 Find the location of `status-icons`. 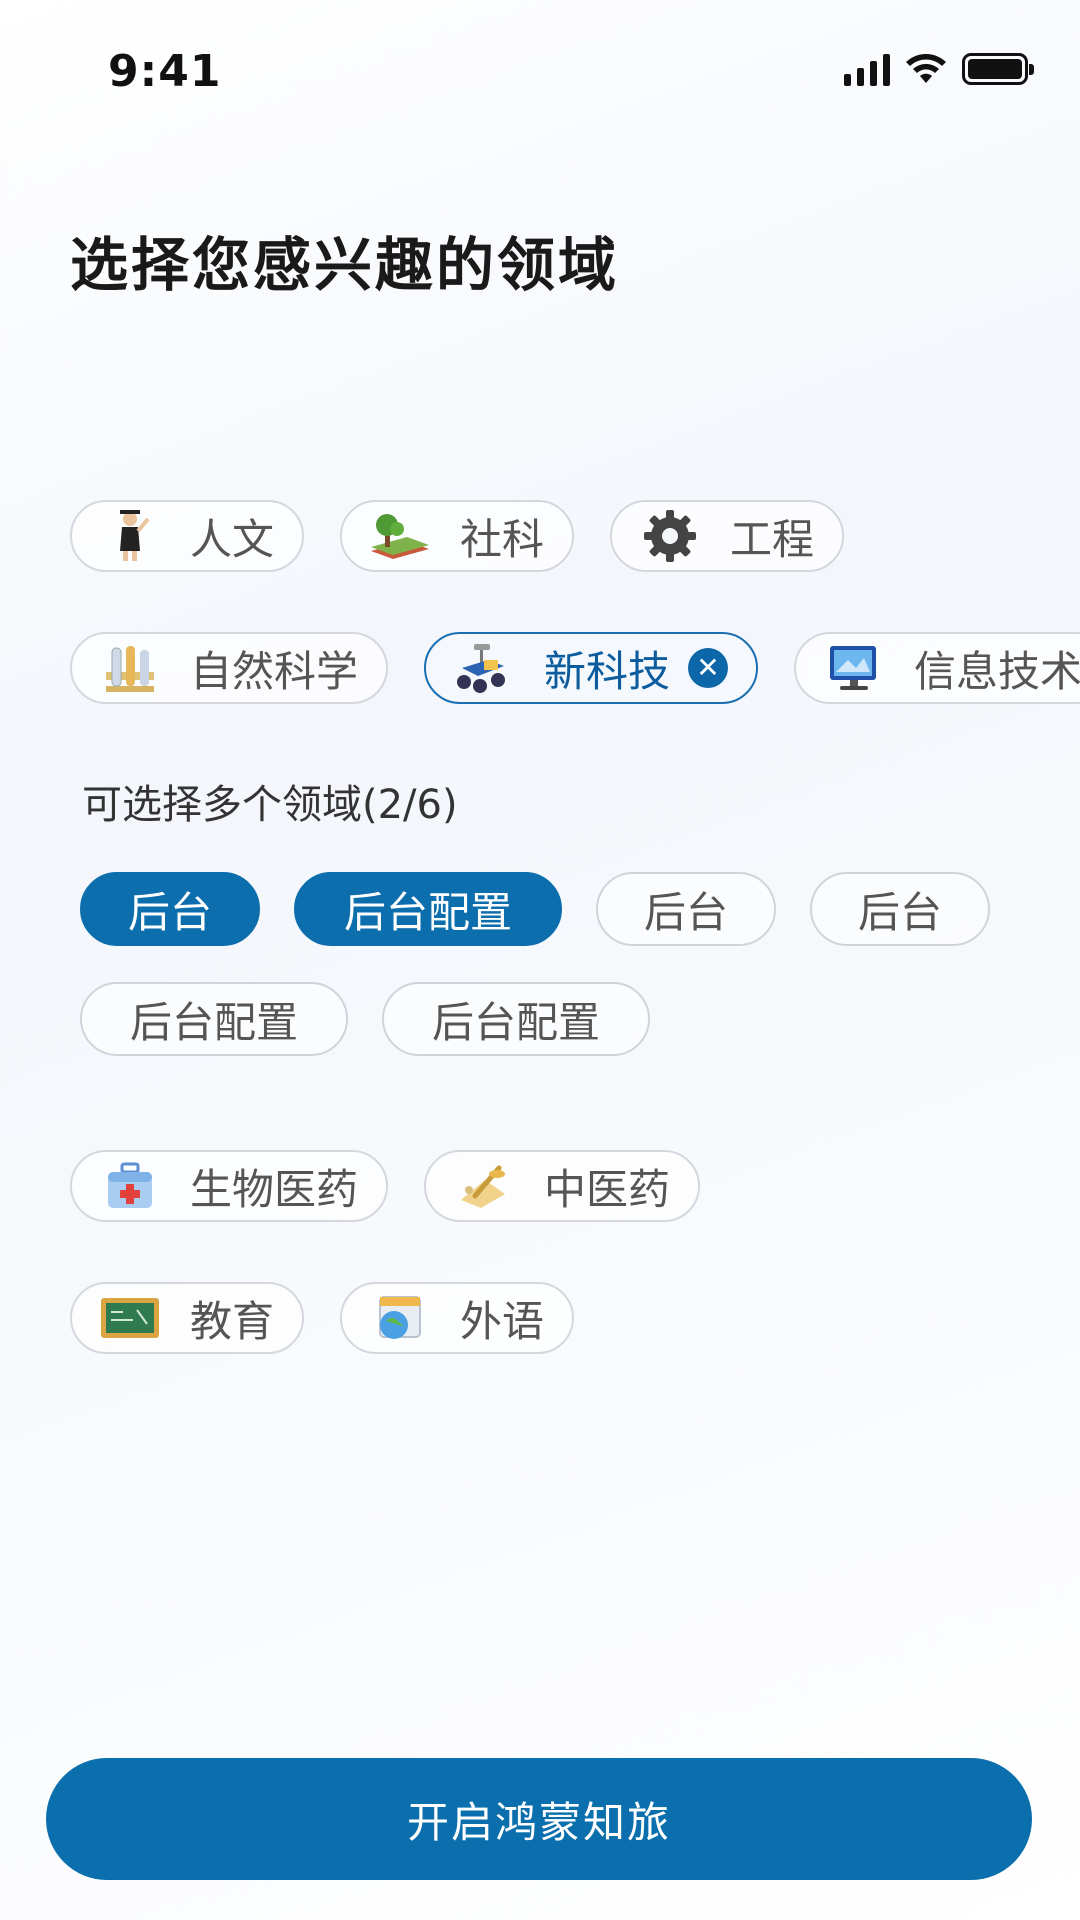

status-icons is located at coordinates (939, 69).